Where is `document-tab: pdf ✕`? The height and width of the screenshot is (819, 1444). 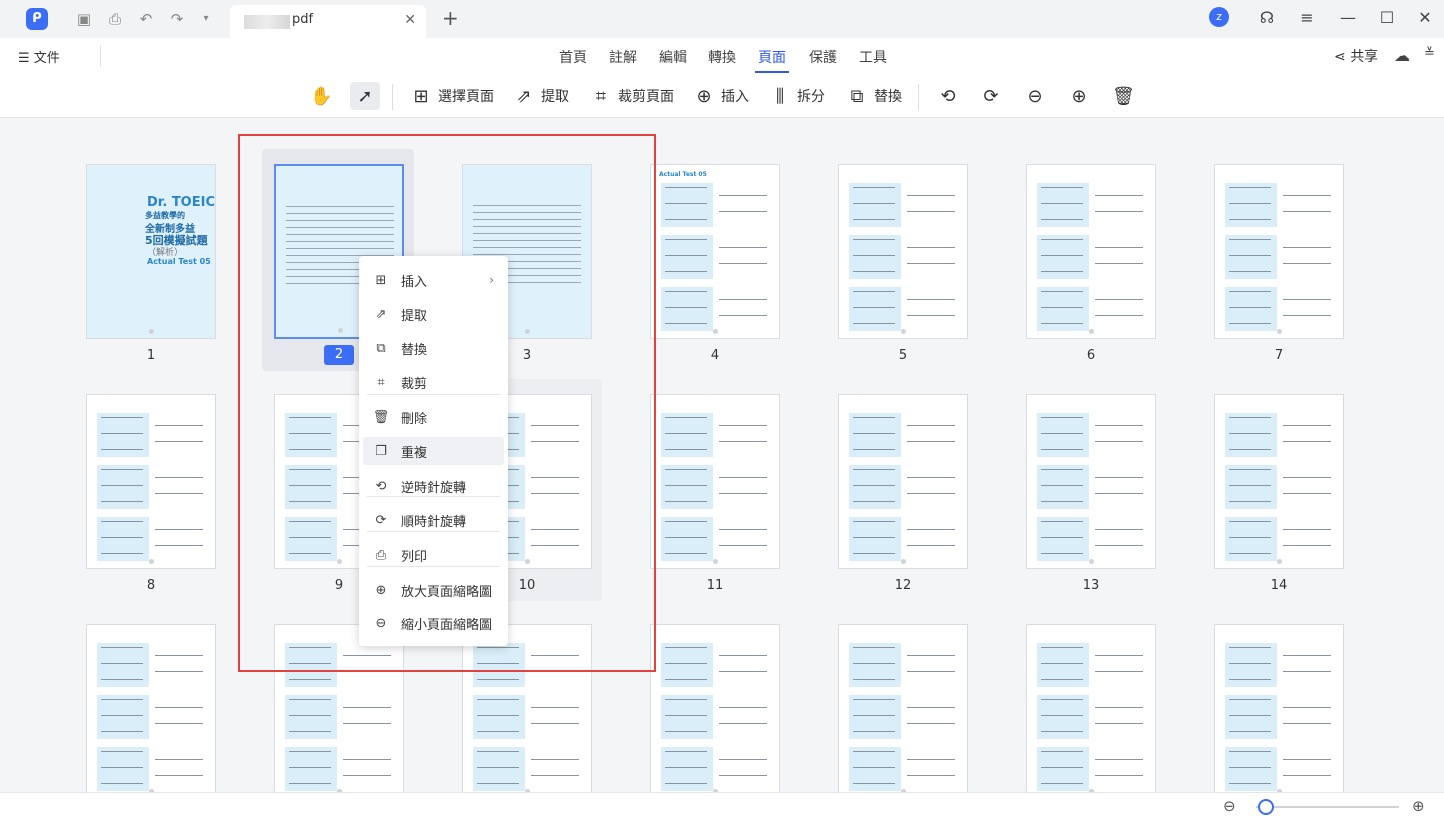
document-tab: pdf ✕ is located at coordinates (328, 21).